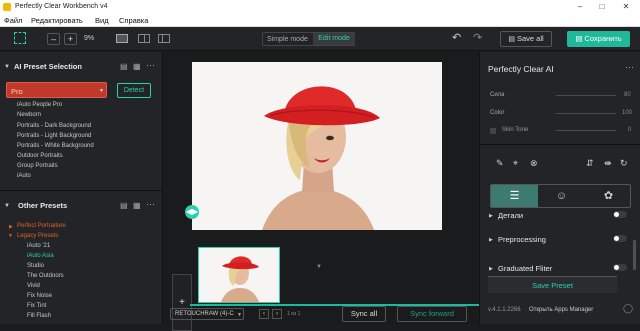 This screenshot has width=640, height=331. What do you see at coordinates (598, 39) in the screenshot?
I see `save-button: ▤ Сохранить` at bounding box center [598, 39].